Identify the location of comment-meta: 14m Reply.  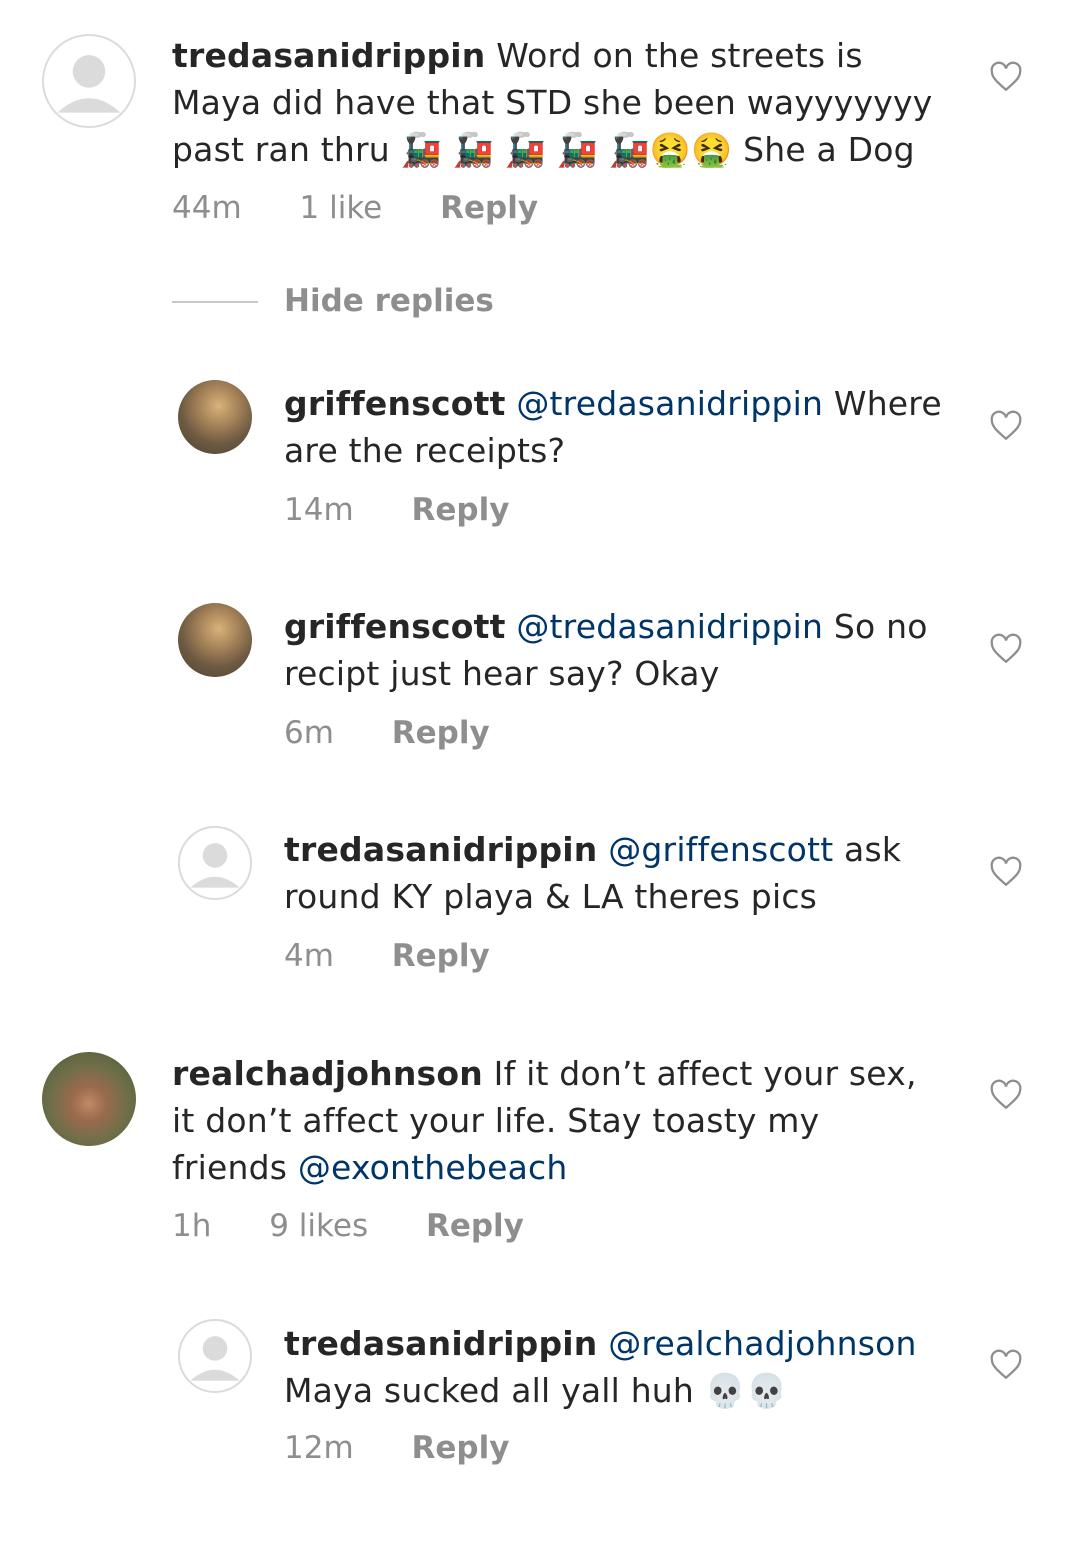
(420, 510).